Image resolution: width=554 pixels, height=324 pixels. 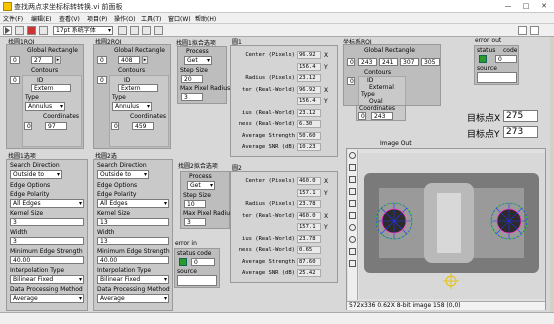 What do you see at coordinates (352, 263) in the screenshot?
I see `freehand-icon` at bounding box center [352, 263].